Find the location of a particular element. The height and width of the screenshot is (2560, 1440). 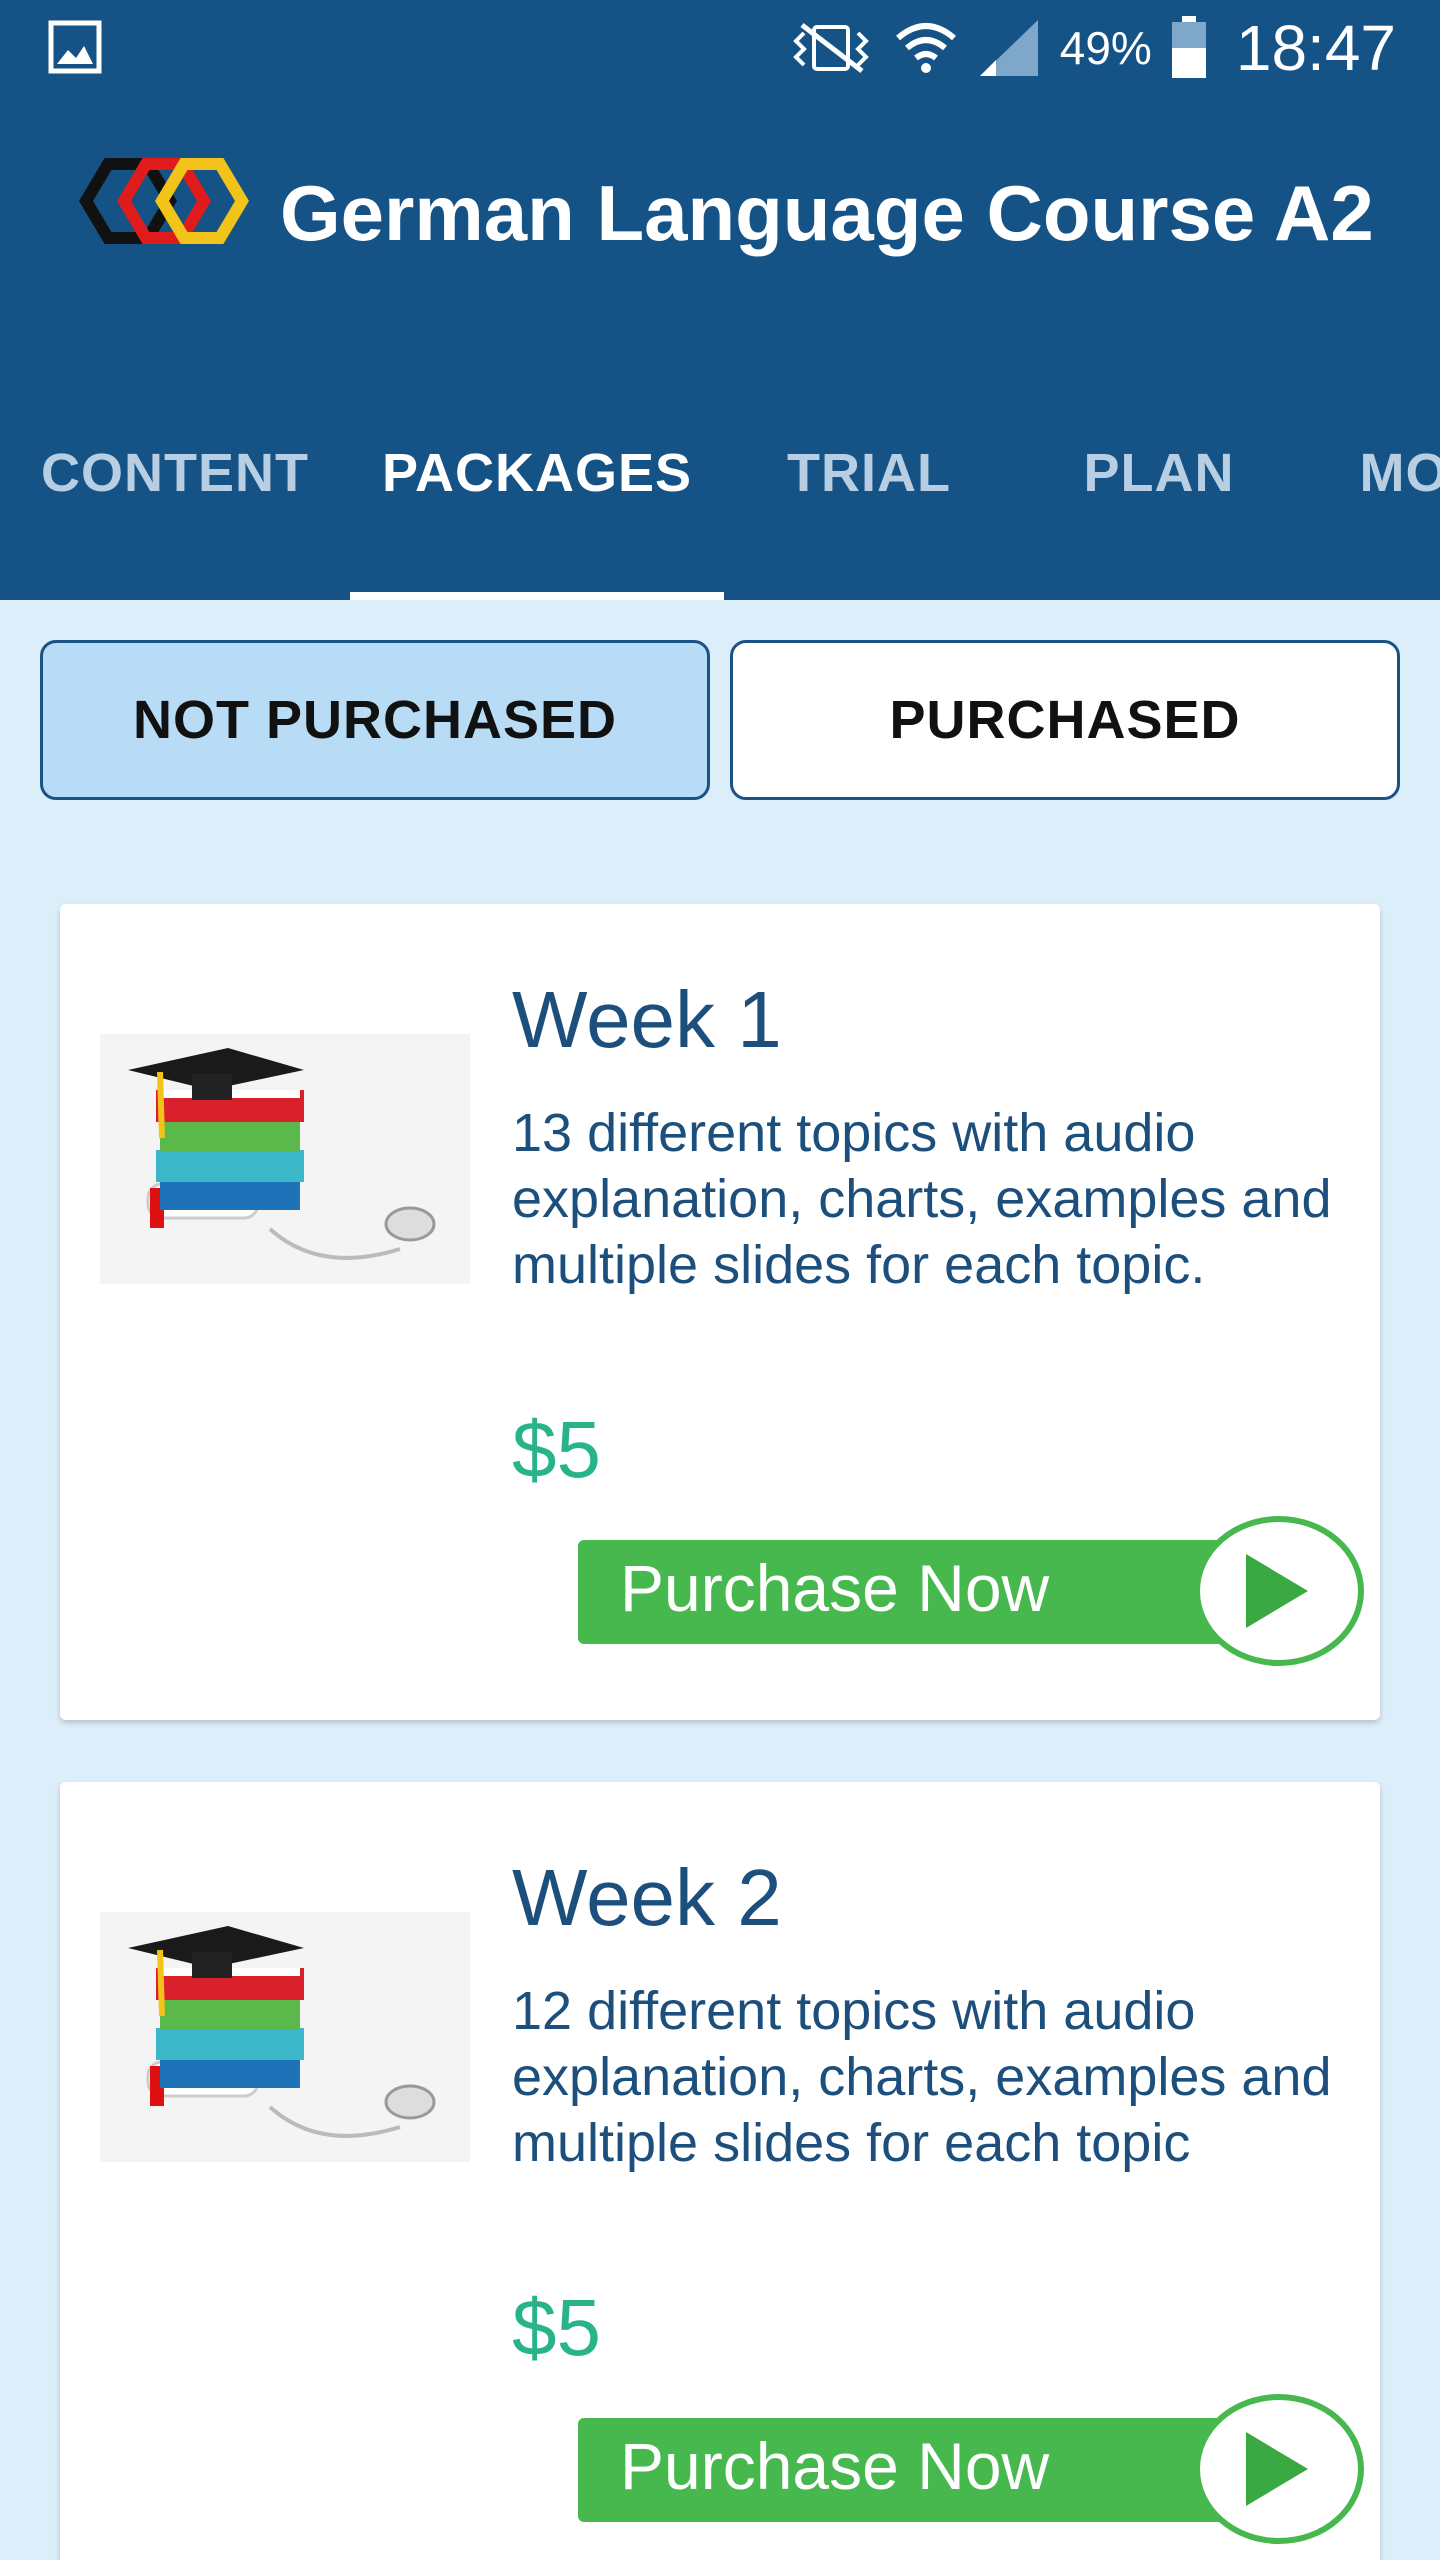

signal-icon is located at coordinates (1008, 48).